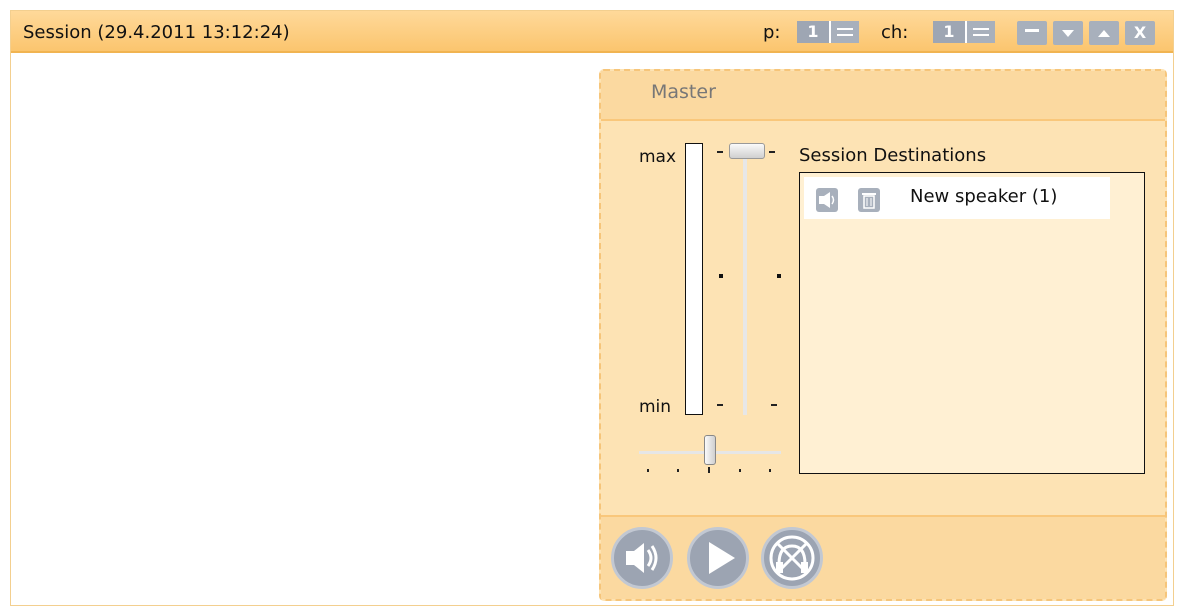 This screenshot has height=610, width=1184. Describe the element at coordinates (747, 151) in the screenshot. I see `volume-slider-handle` at that location.